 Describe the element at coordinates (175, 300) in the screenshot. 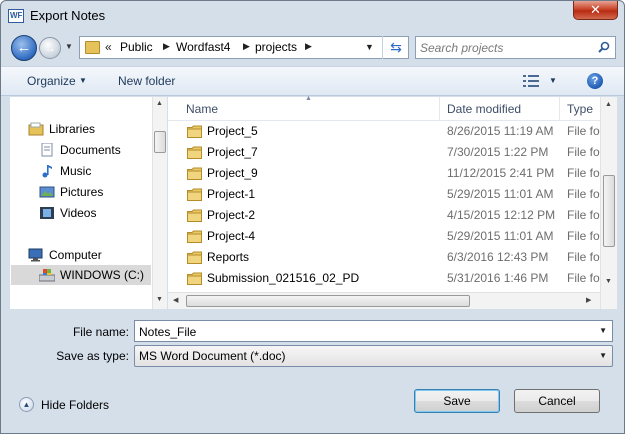

I see `scroll-left-arrow: ◀` at that location.